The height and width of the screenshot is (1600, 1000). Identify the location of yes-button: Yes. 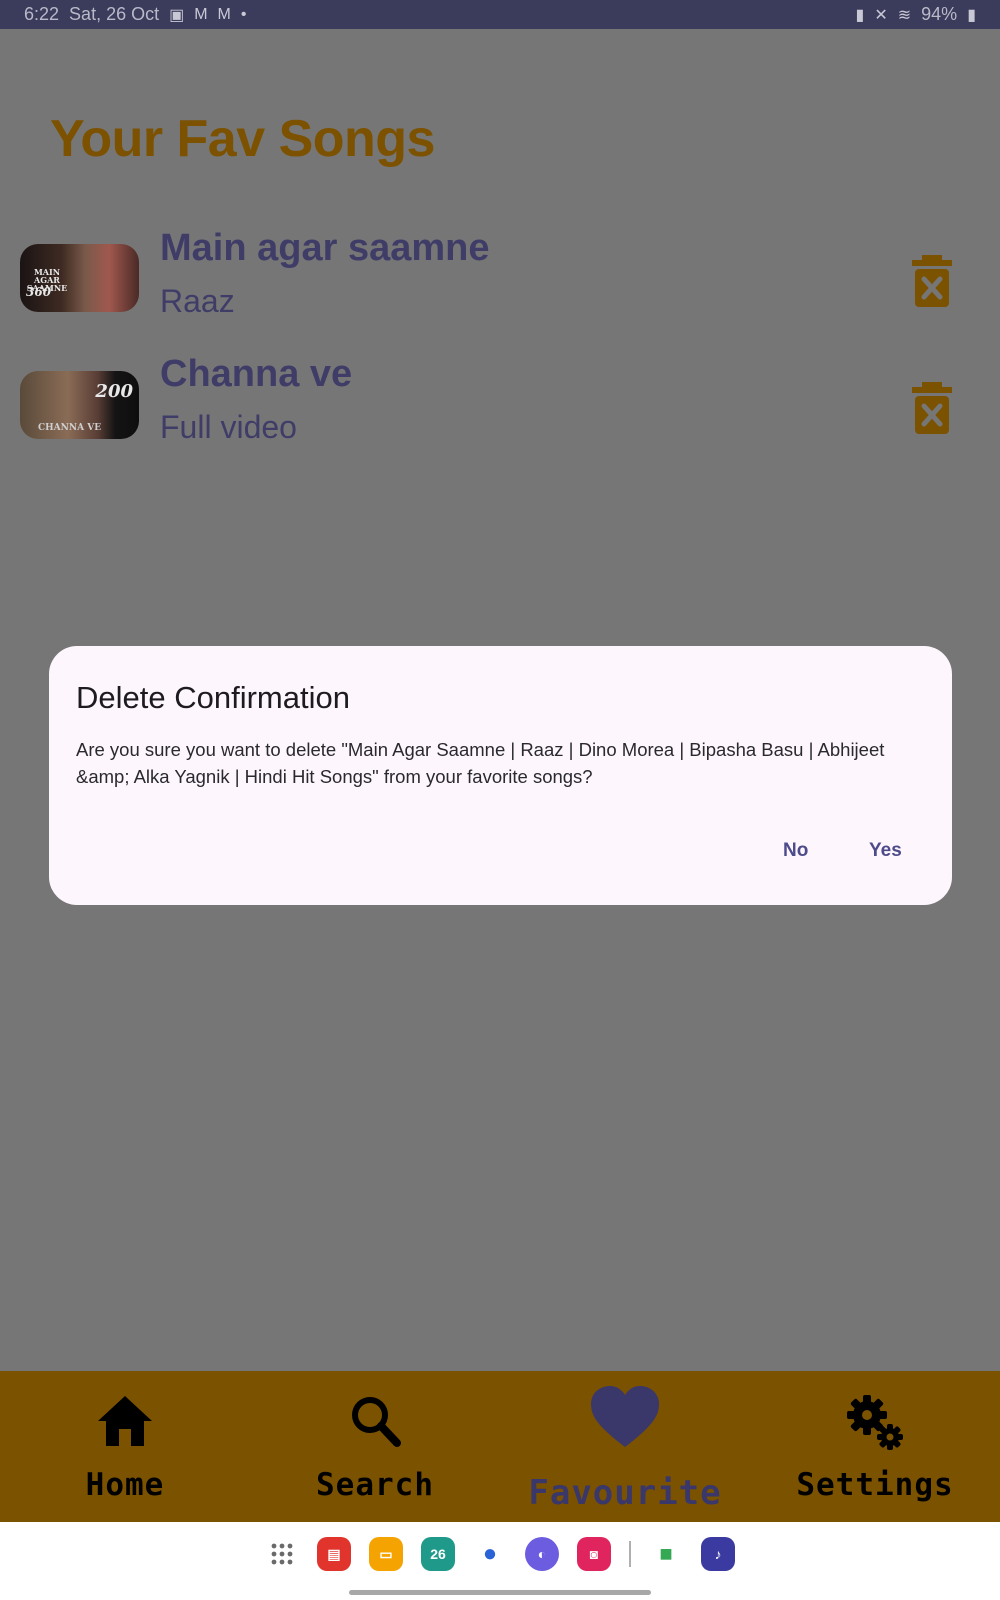
(885, 851).